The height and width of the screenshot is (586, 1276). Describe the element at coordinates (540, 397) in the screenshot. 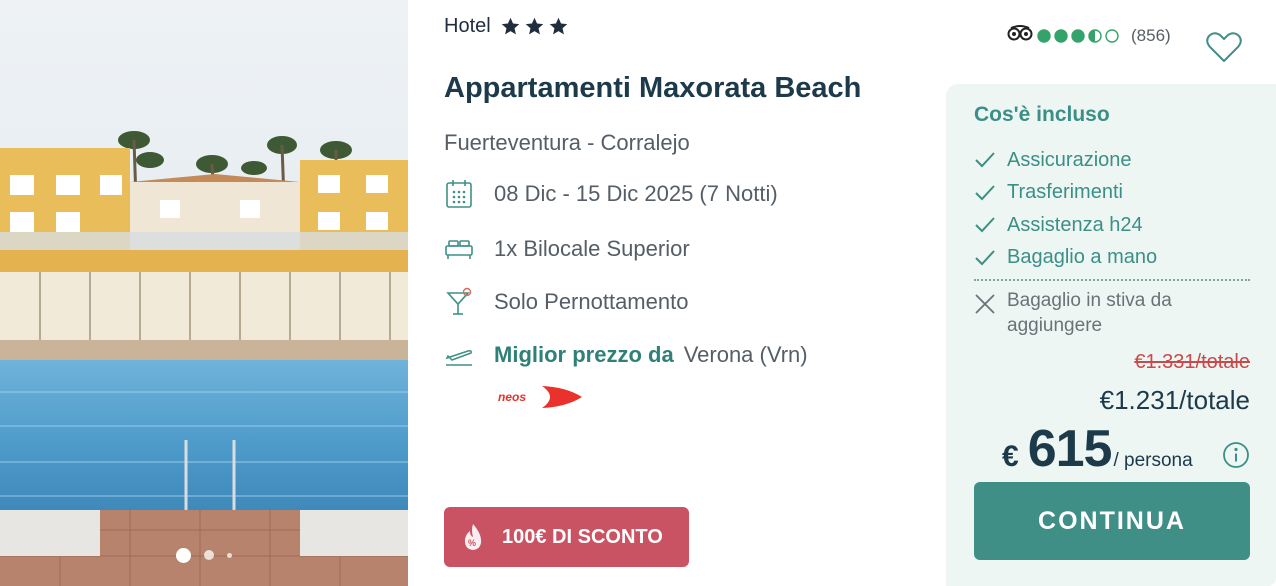

I see `airline-logo: neos` at that location.